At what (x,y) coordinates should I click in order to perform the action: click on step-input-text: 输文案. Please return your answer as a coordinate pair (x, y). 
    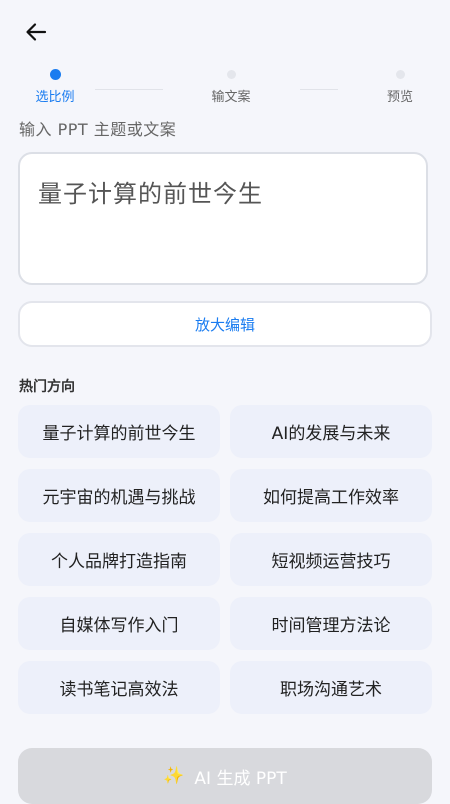
    Looking at the image, I should click on (231, 87).